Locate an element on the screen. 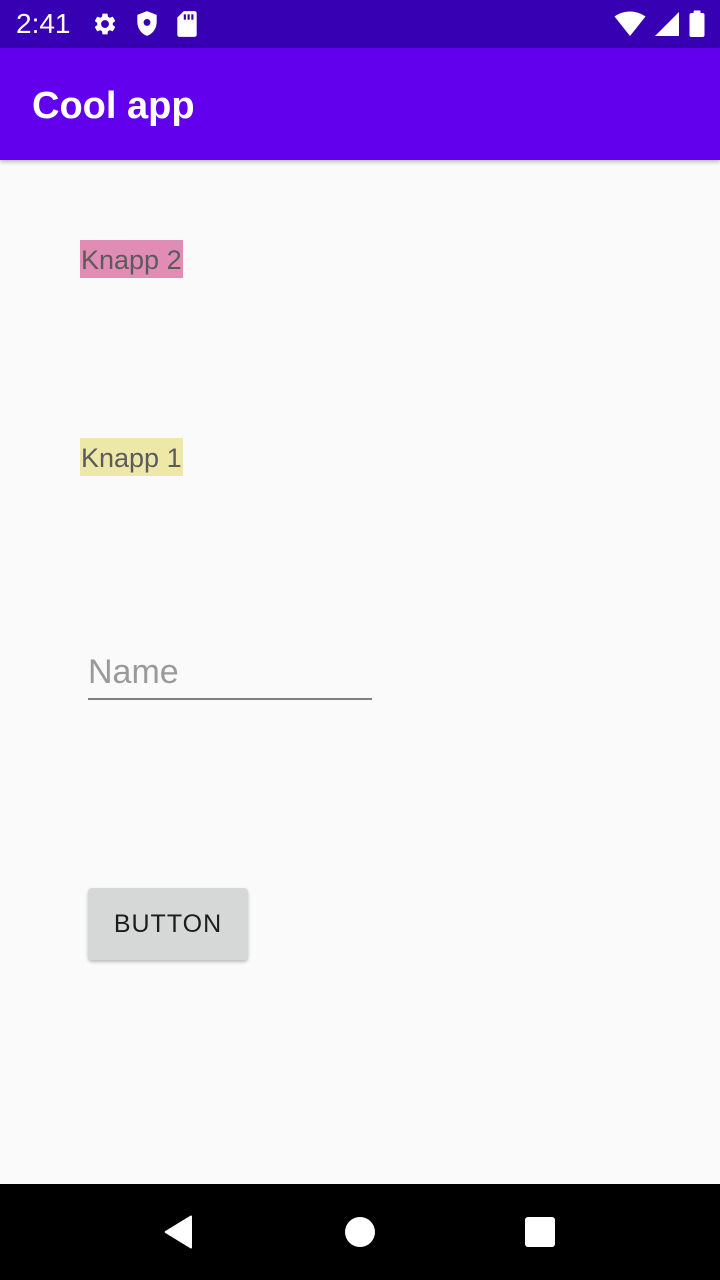  settings-icon is located at coordinates (105, 24).